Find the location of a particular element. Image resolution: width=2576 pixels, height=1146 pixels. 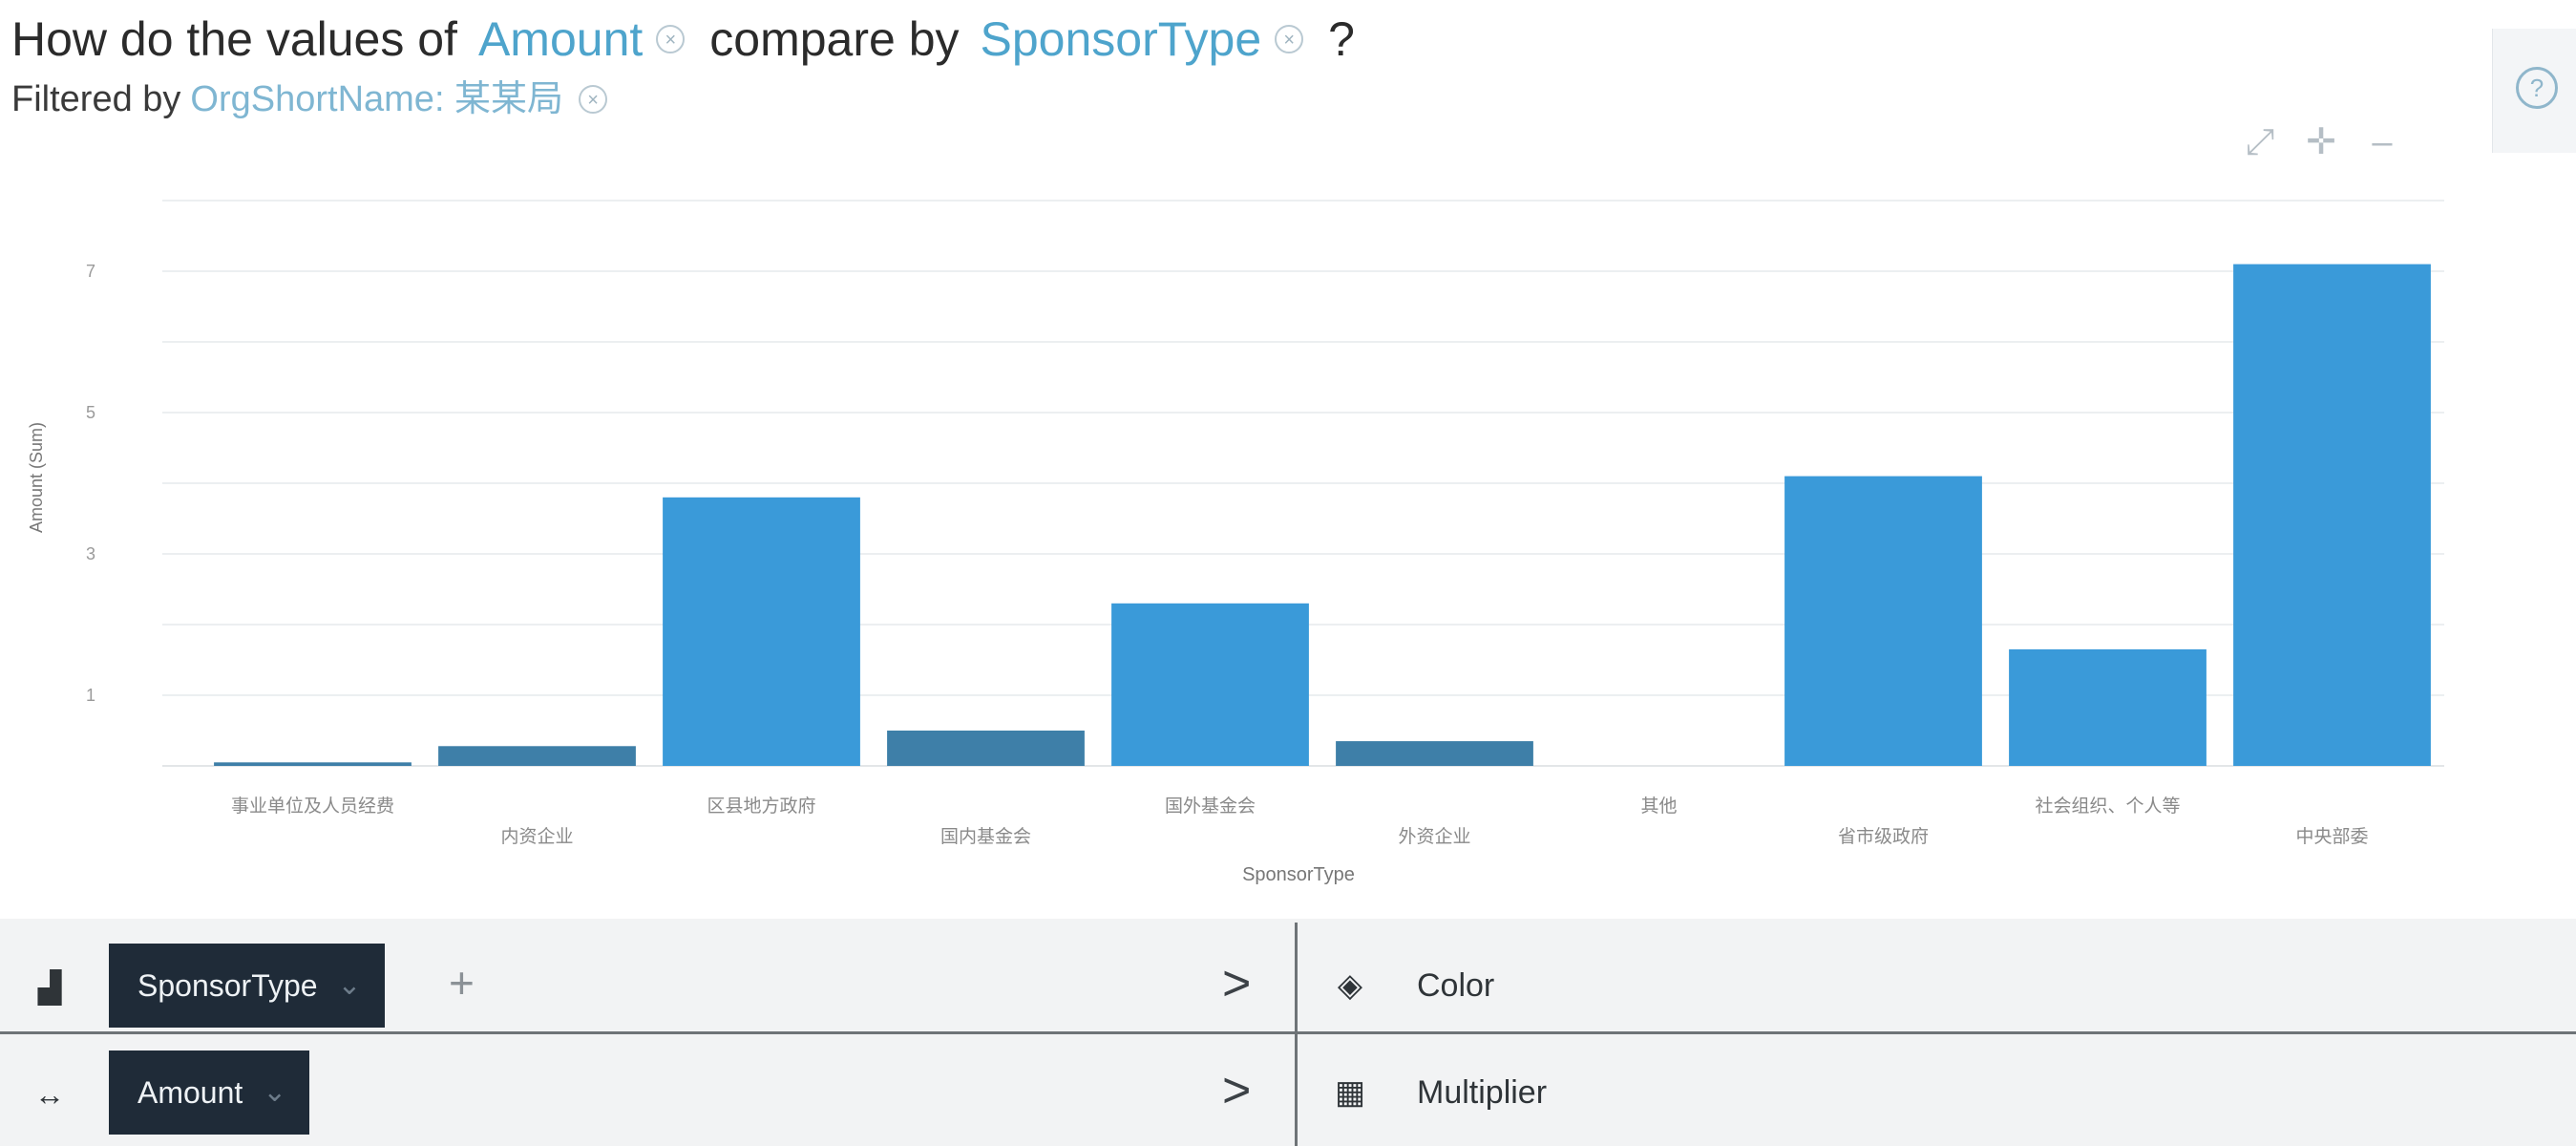

filter-prefix: Filtered by is located at coordinates (96, 99).